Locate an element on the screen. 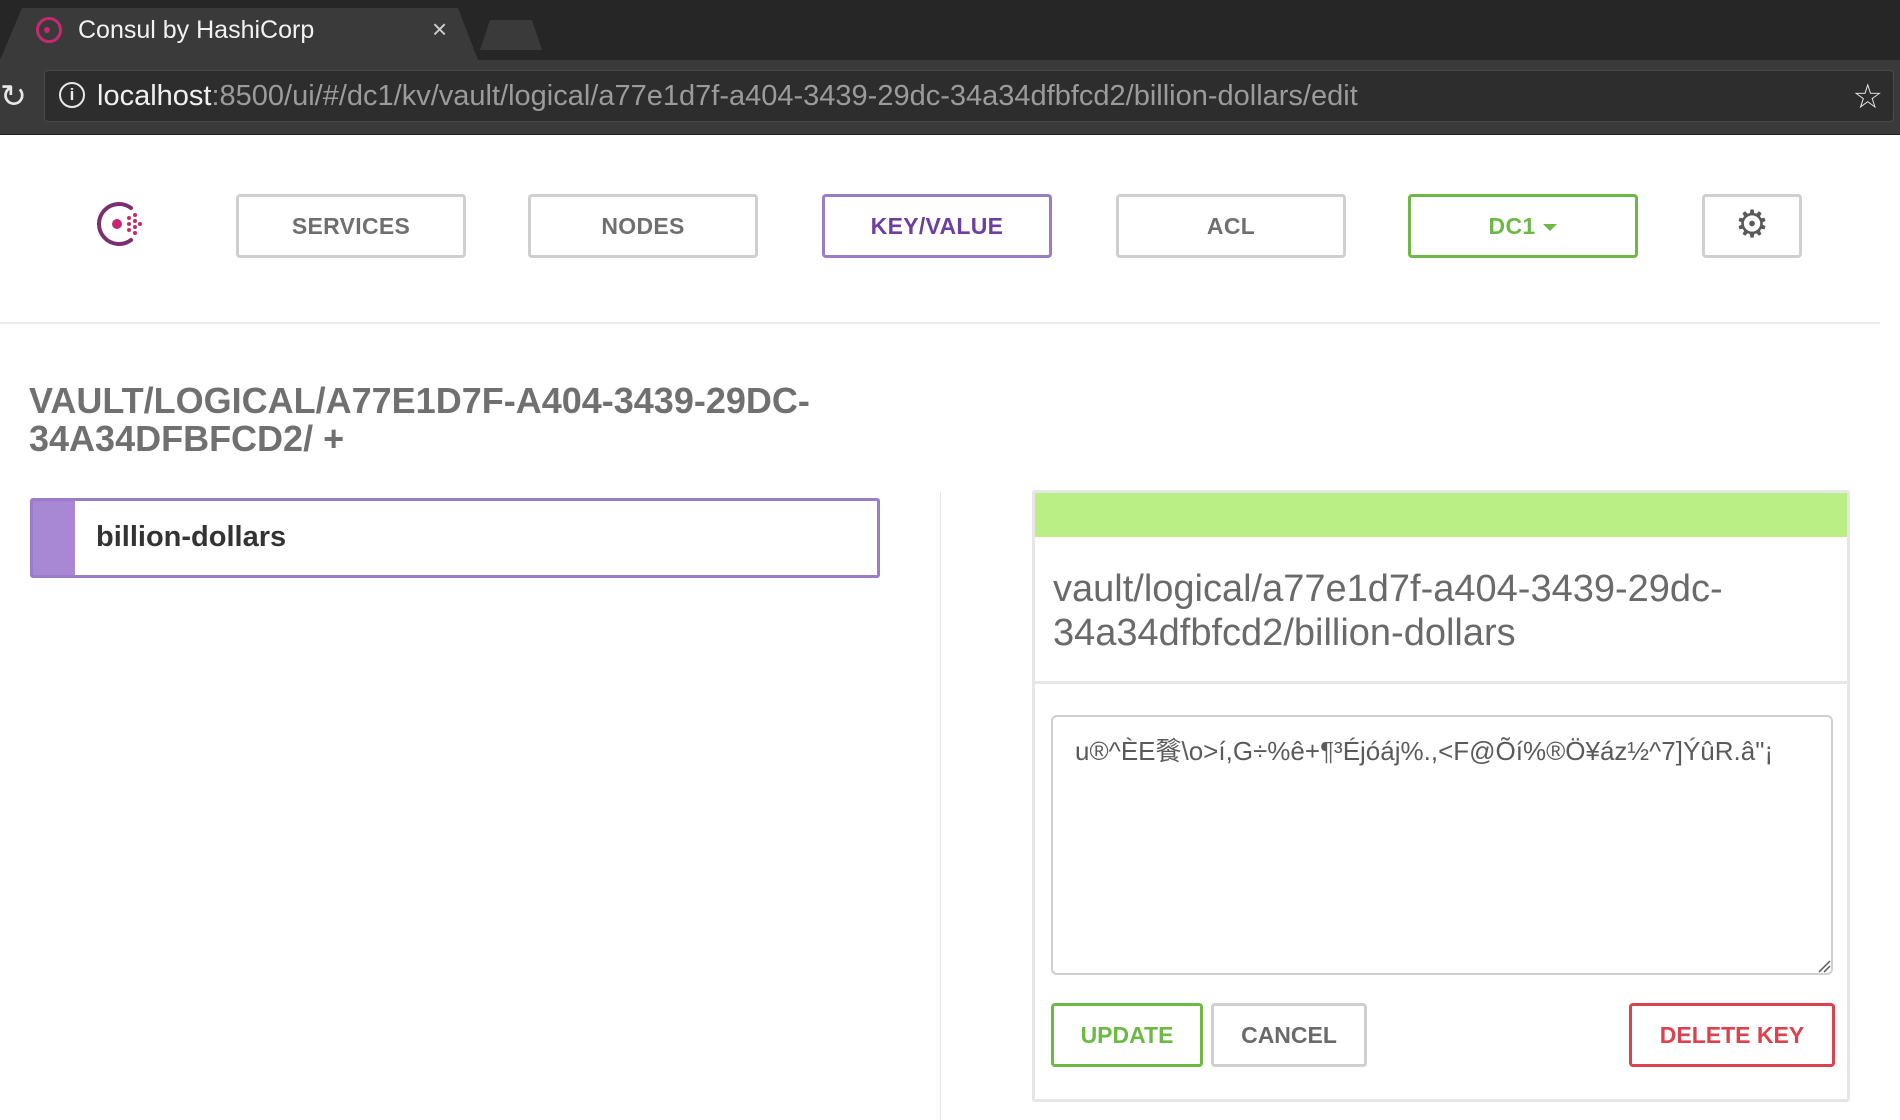 The image size is (1900, 1120). consul-logo-icon is located at coordinates (119, 224).